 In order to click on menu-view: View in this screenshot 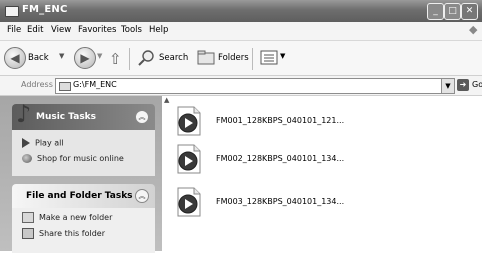, I will do `click(61, 30)`.